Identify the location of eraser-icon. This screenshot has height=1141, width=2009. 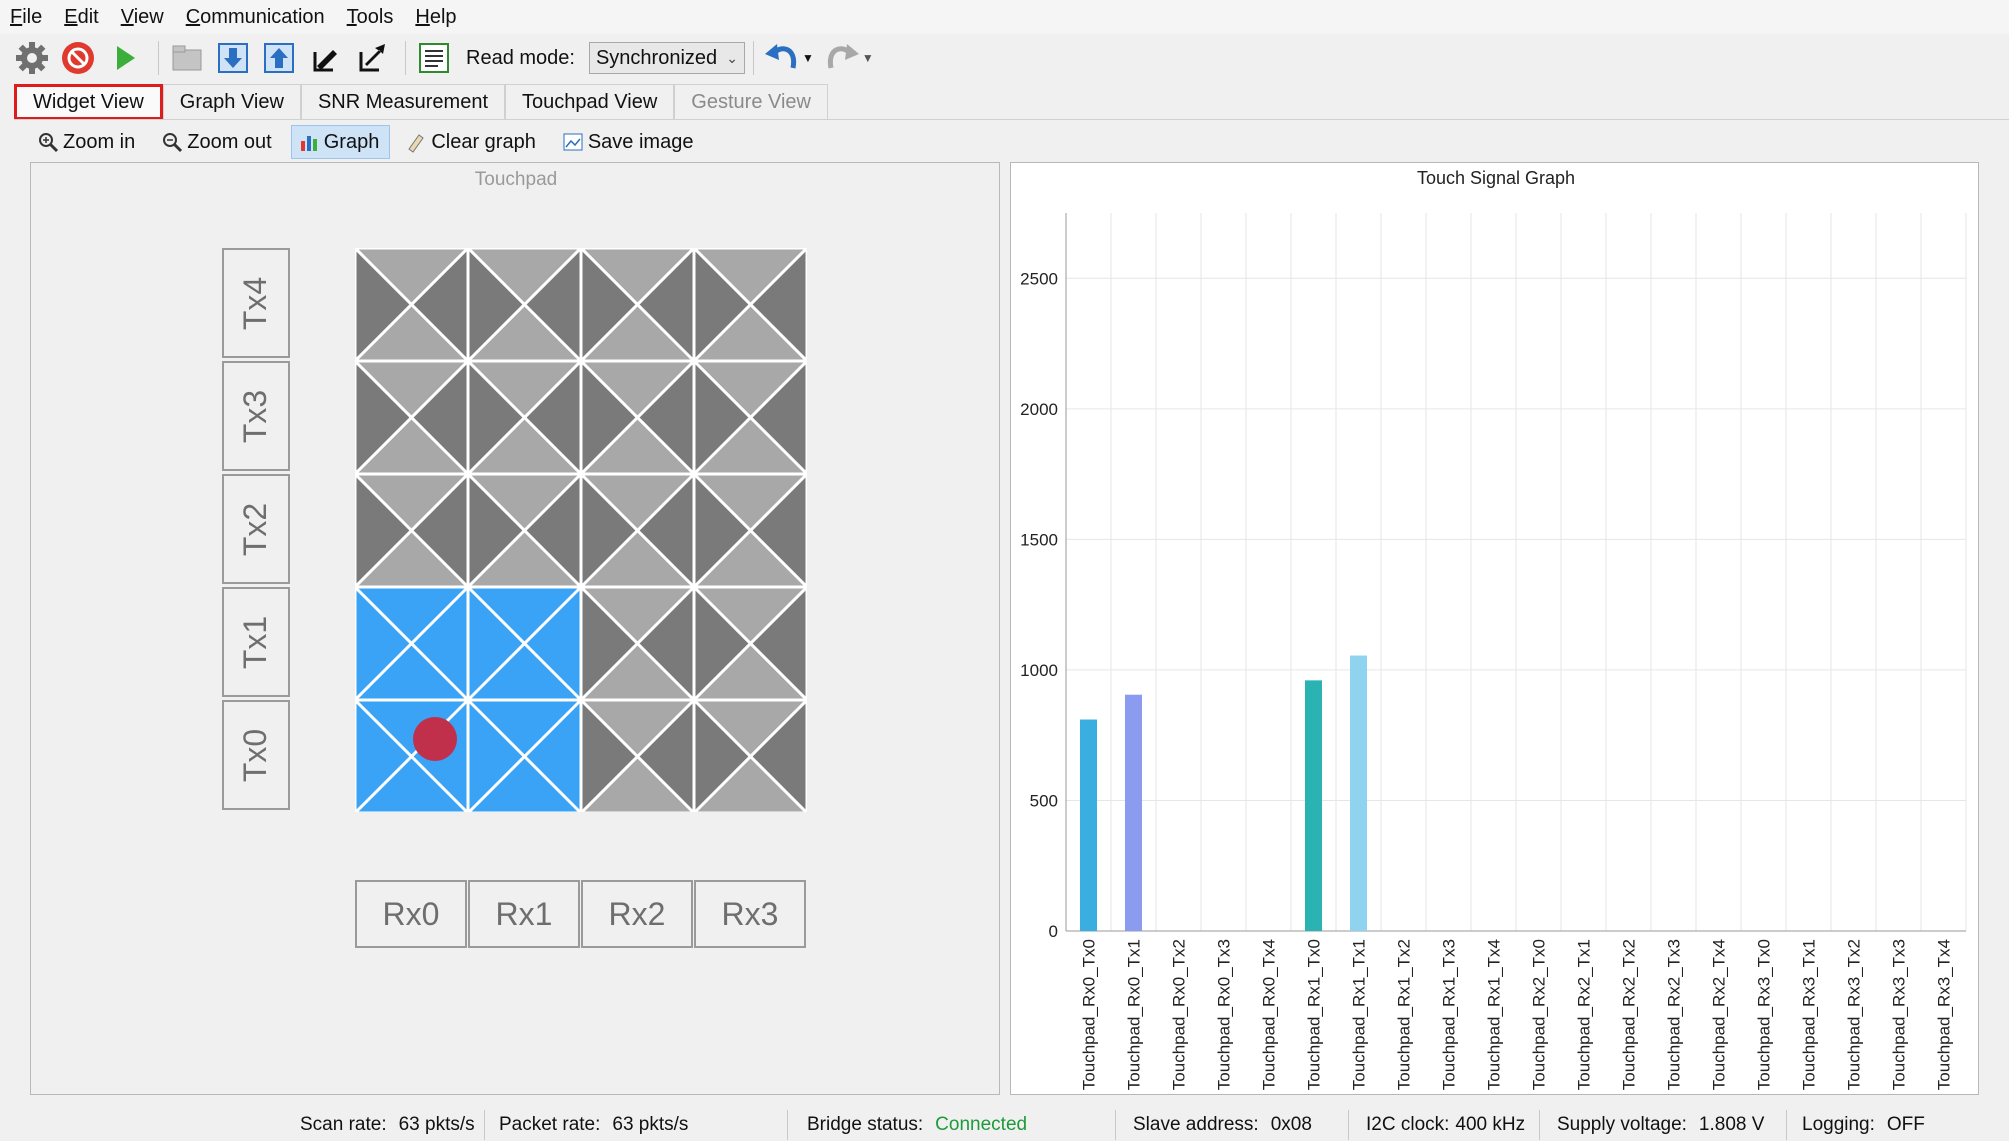
(416, 143).